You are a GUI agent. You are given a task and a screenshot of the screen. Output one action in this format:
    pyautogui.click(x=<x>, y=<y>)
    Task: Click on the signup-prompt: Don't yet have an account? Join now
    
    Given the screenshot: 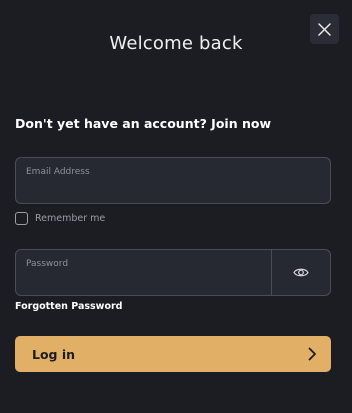 What is the action you would take?
    pyautogui.click(x=143, y=123)
    